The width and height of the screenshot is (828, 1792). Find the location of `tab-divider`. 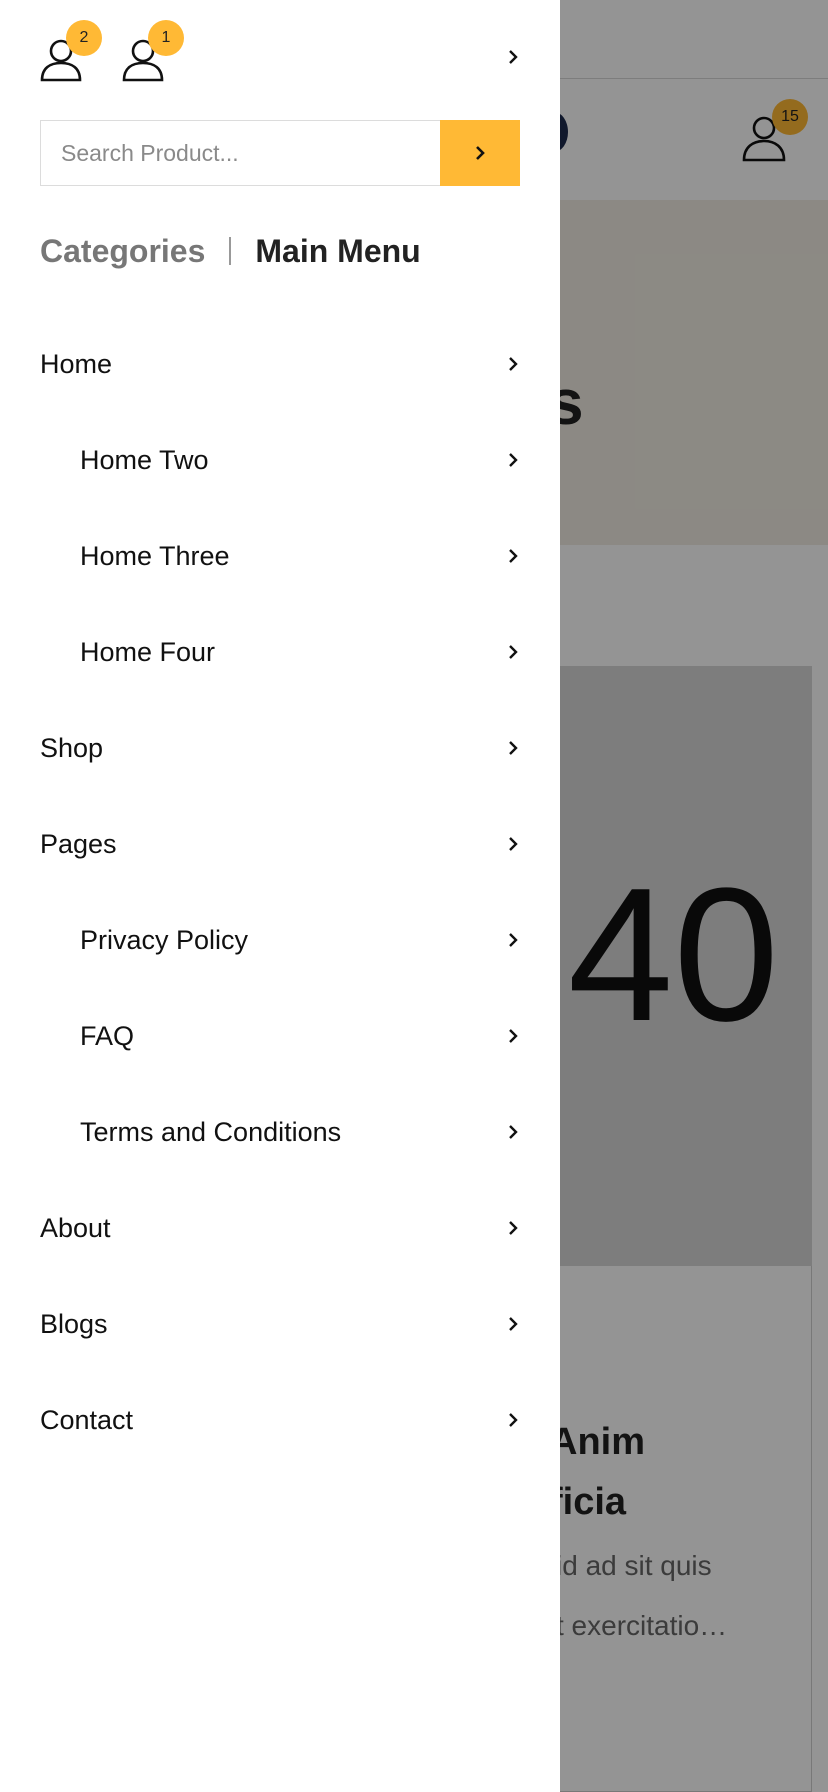

tab-divider is located at coordinates (230, 251).